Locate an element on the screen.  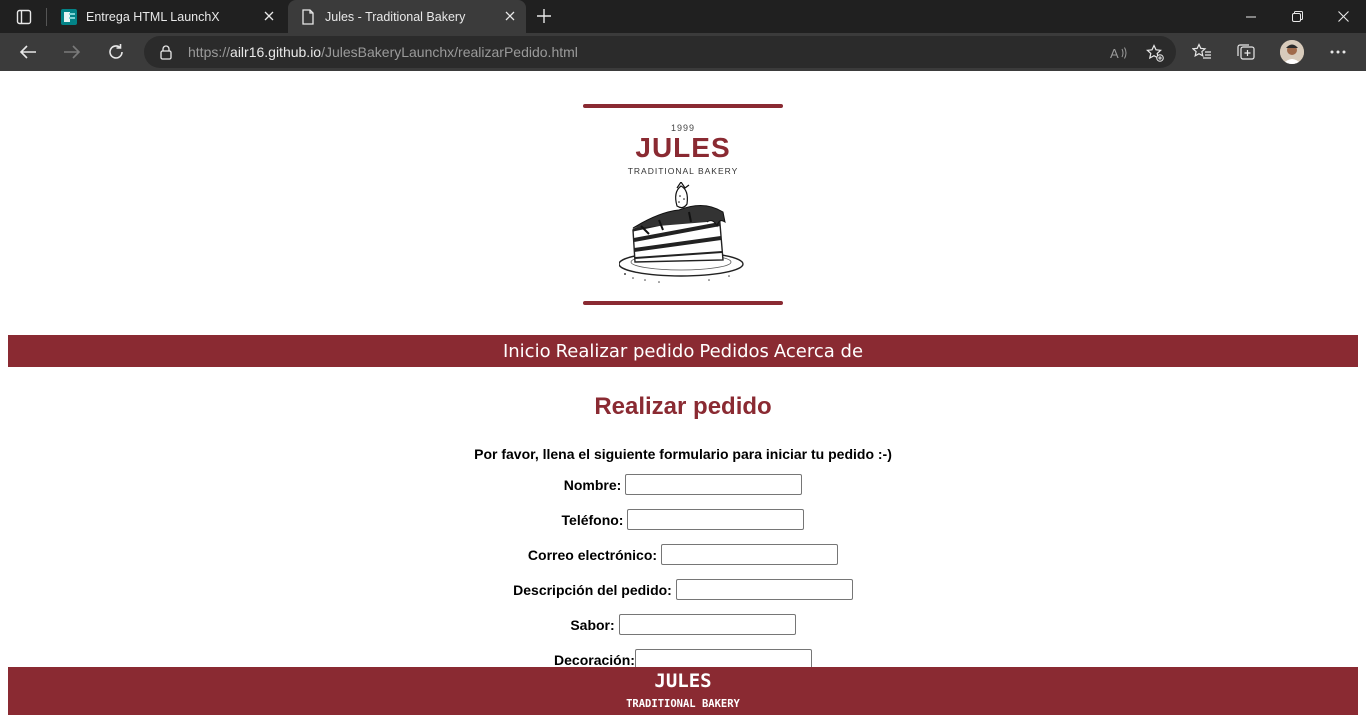
sabor-label: Sabor: is located at coordinates (592, 624).